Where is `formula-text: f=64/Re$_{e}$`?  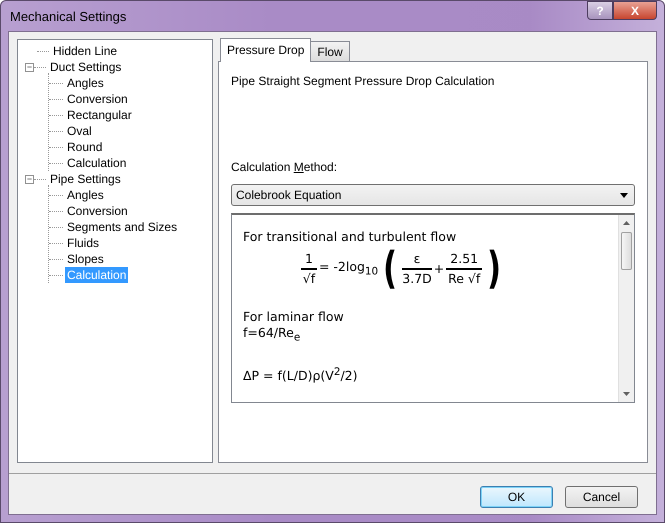 formula-text: f=64/Re$_{e}$ is located at coordinates (272, 335).